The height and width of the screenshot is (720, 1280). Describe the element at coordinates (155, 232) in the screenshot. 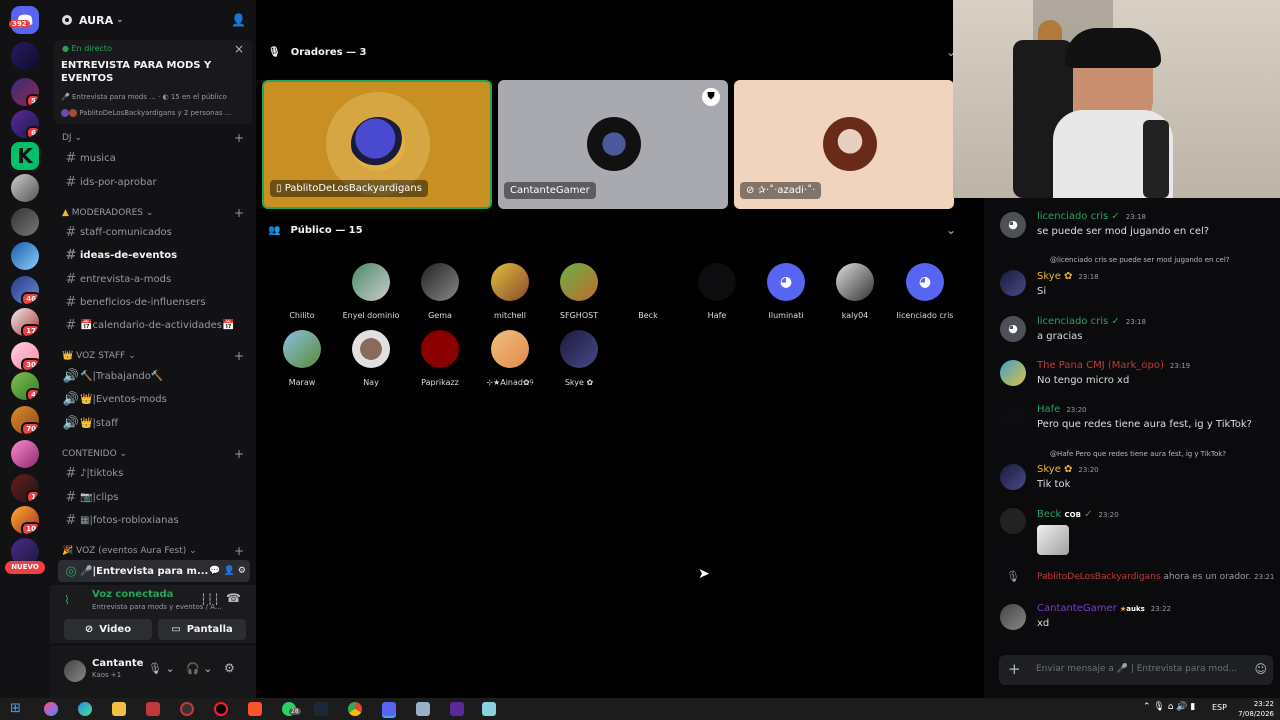

I see `channel-staff-comunicados: # staff-comunicados` at that location.